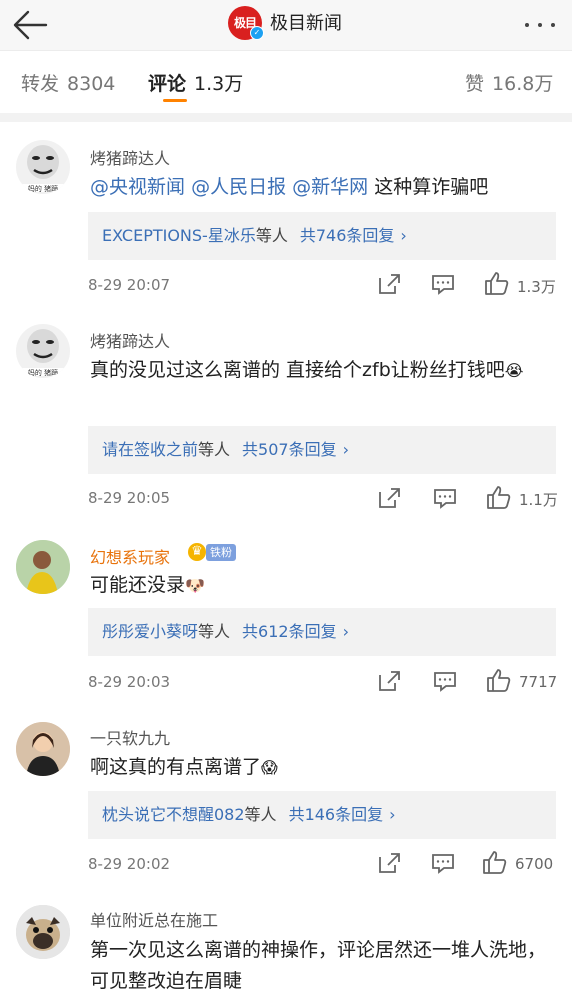 The image size is (572, 1000). What do you see at coordinates (325, 585) in the screenshot?
I see `comment-text: 可能还没录🐶` at bounding box center [325, 585].